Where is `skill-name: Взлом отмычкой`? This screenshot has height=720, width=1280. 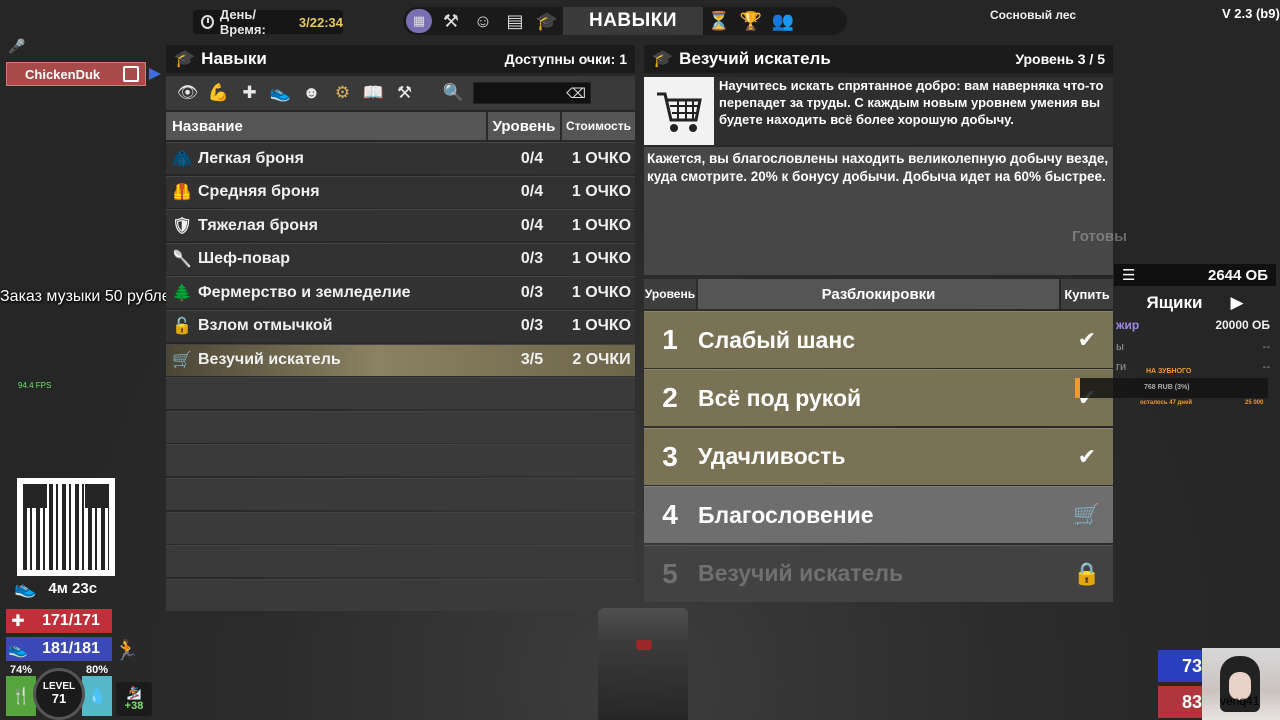 skill-name: Взлом отмычкой is located at coordinates (265, 326).